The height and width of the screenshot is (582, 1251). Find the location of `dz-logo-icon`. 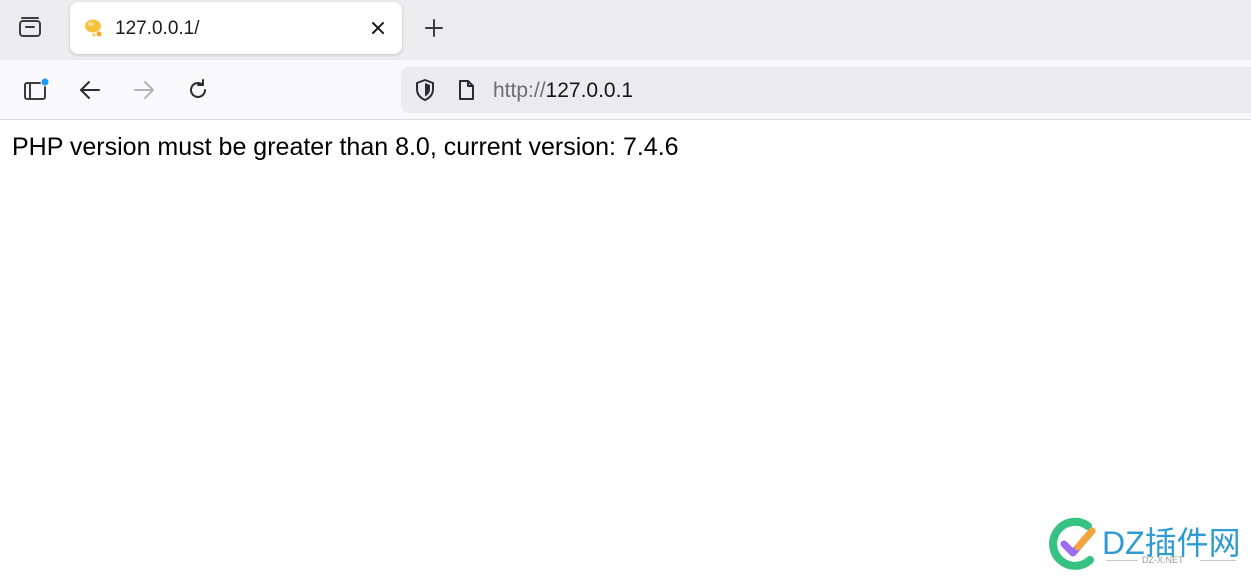

dz-logo-icon is located at coordinates (1072, 543).